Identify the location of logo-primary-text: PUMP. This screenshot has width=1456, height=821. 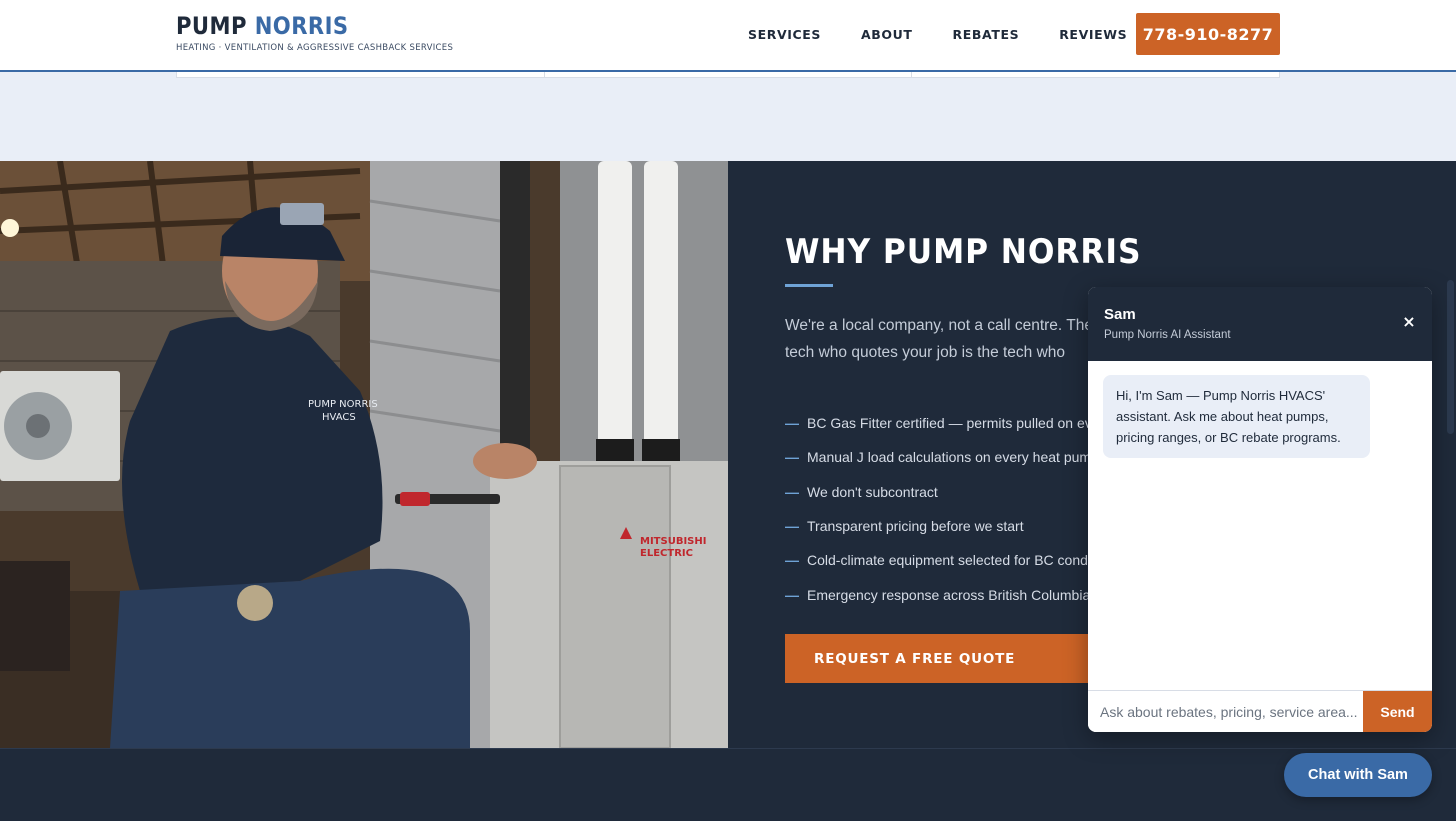
(211, 26).